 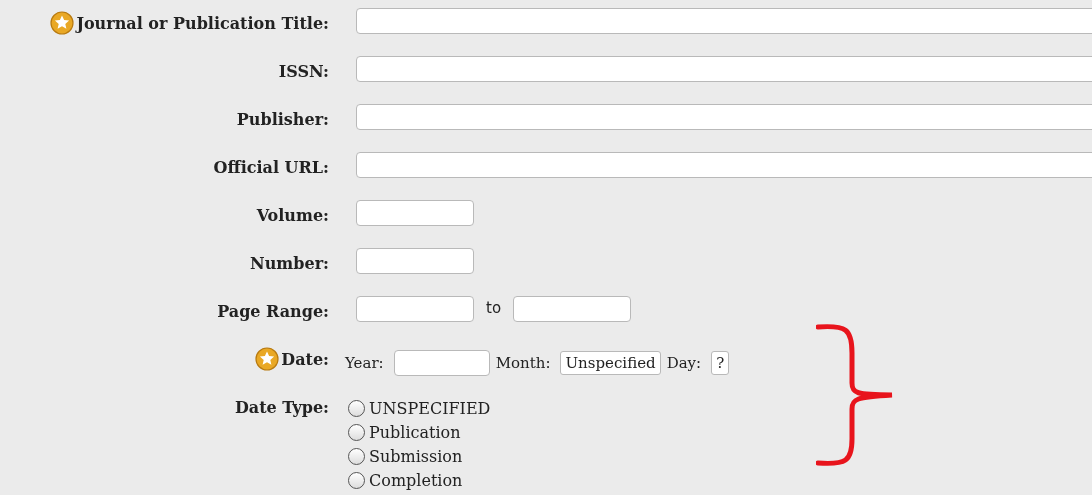 What do you see at coordinates (203, 23) in the screenshot?
I see `field-label: Journal or Publication Title:` at bounding box center [203, 23].